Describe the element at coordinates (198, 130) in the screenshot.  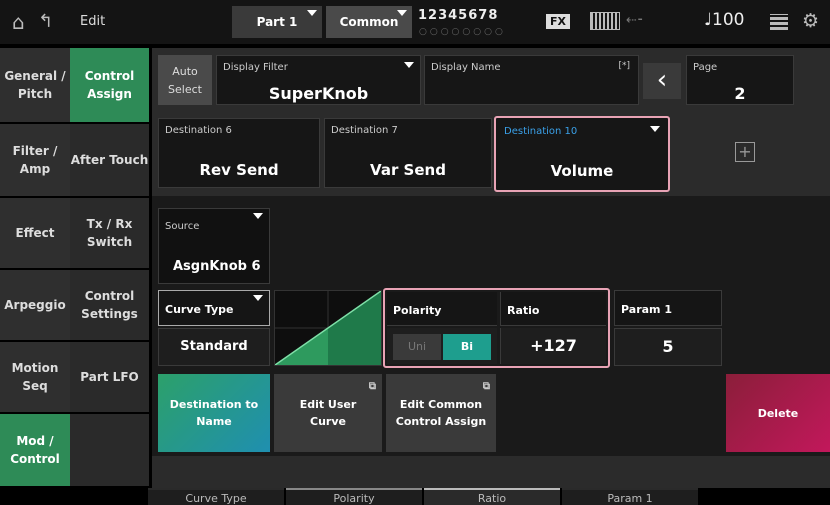
I see `destination-label: Destination 6` at that location.